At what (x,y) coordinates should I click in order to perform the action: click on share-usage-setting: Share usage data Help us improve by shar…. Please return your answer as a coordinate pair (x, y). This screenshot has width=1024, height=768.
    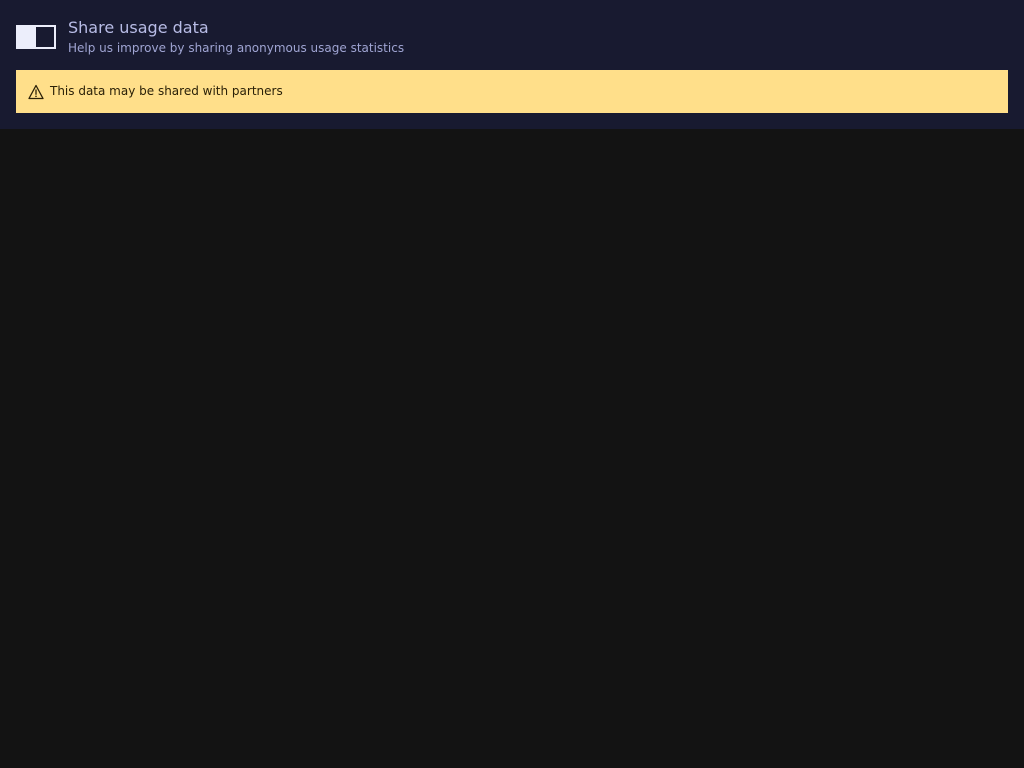
    Looking at the image, I should click on (512, 36).